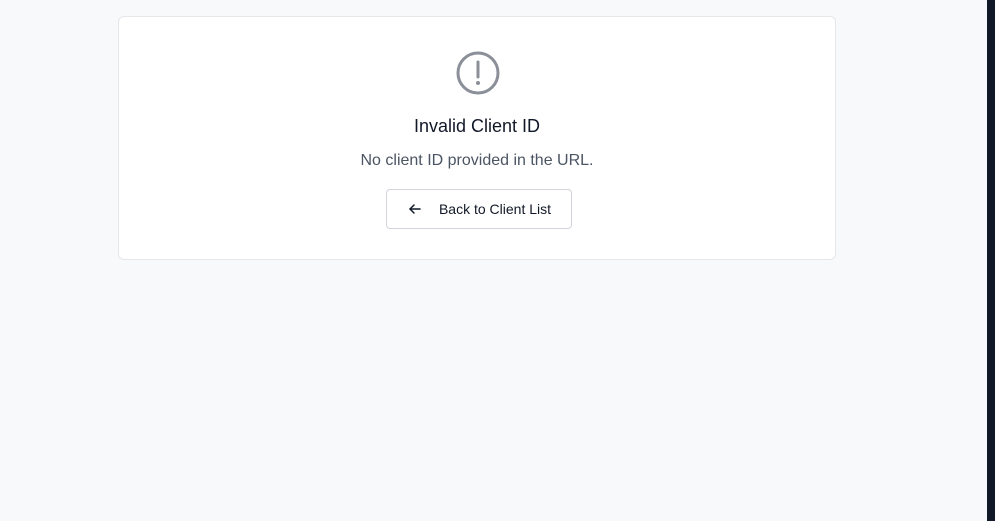  Describe the element at coordinates (478, 73) in the screenshot. I see `alert-circle-icon` at that location.